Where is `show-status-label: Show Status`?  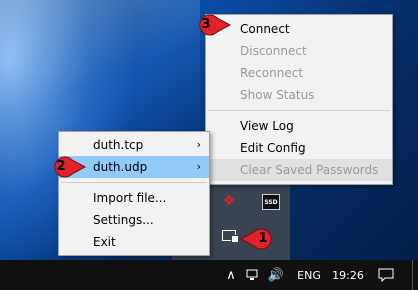
show-status-label: Show Status is located at coordinates (277, 95).